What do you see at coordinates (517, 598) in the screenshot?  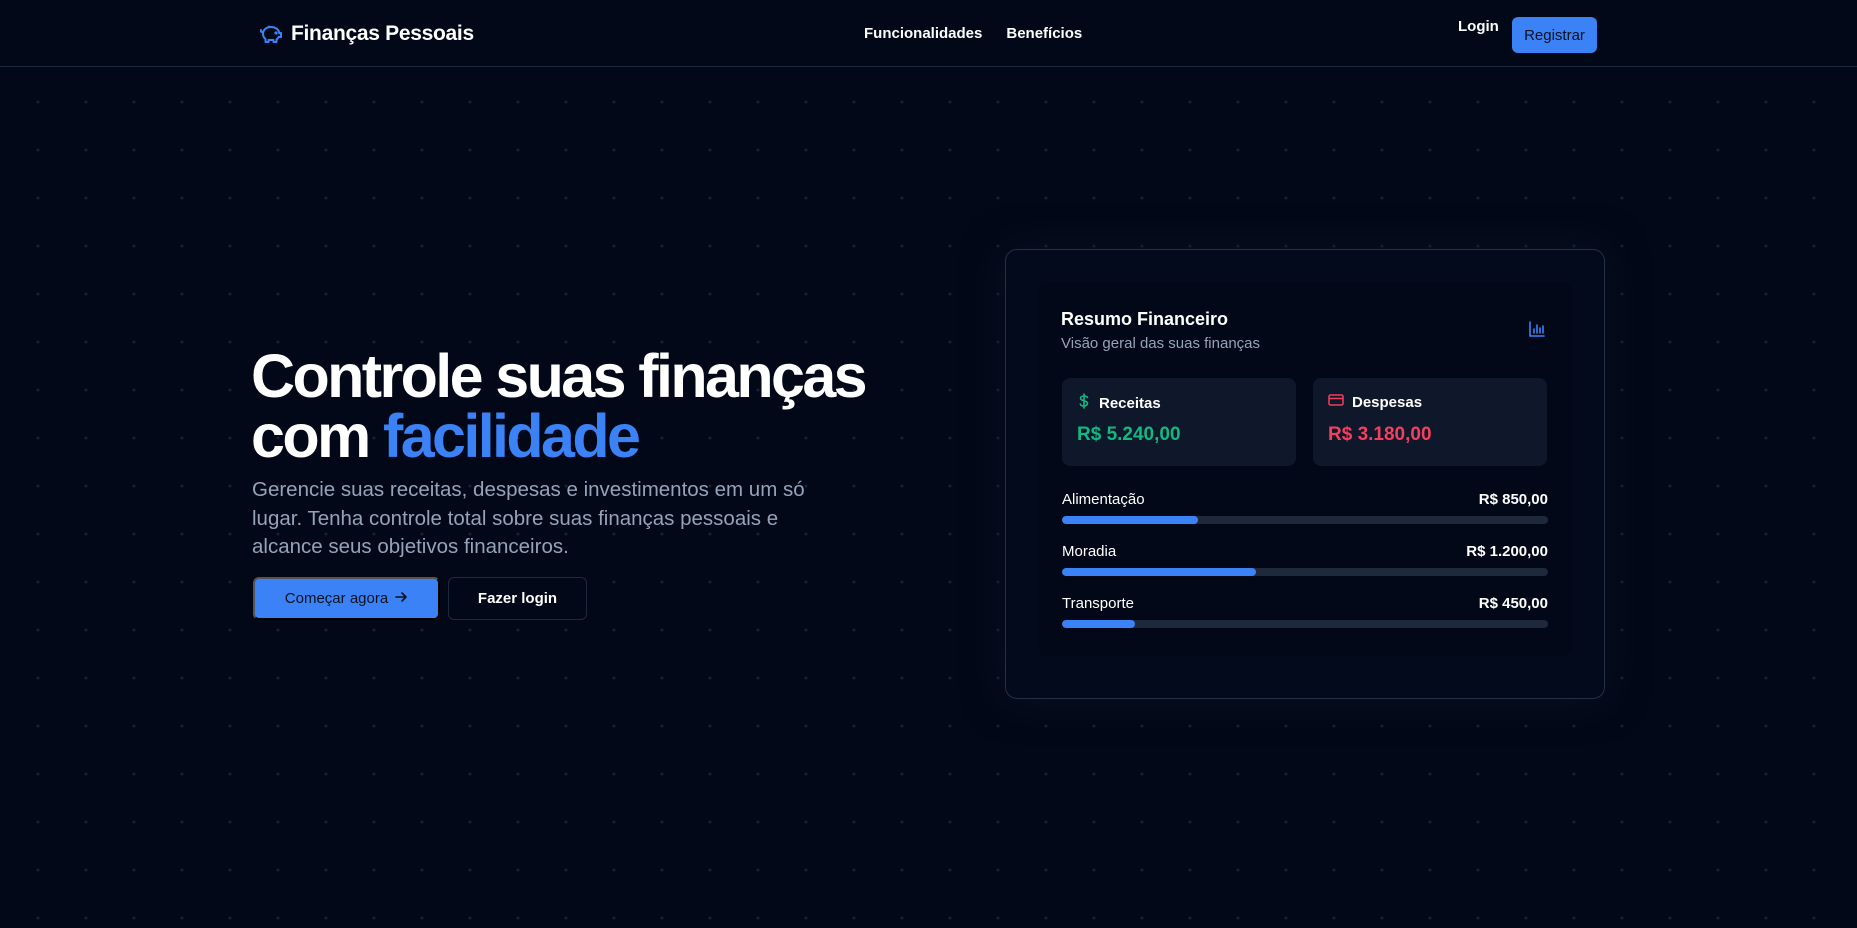 I see `do-login-button: Fazer login` at bounding box center [517, 598].